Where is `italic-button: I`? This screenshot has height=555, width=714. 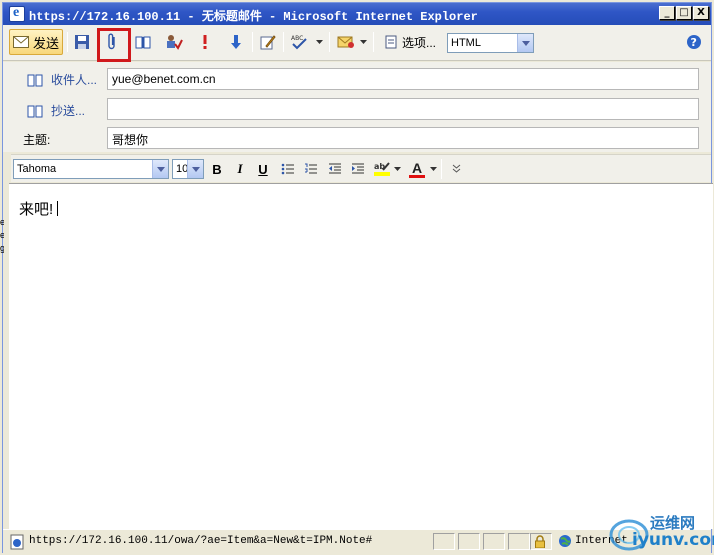 italic-button: I is located at coordinates (240, 169).